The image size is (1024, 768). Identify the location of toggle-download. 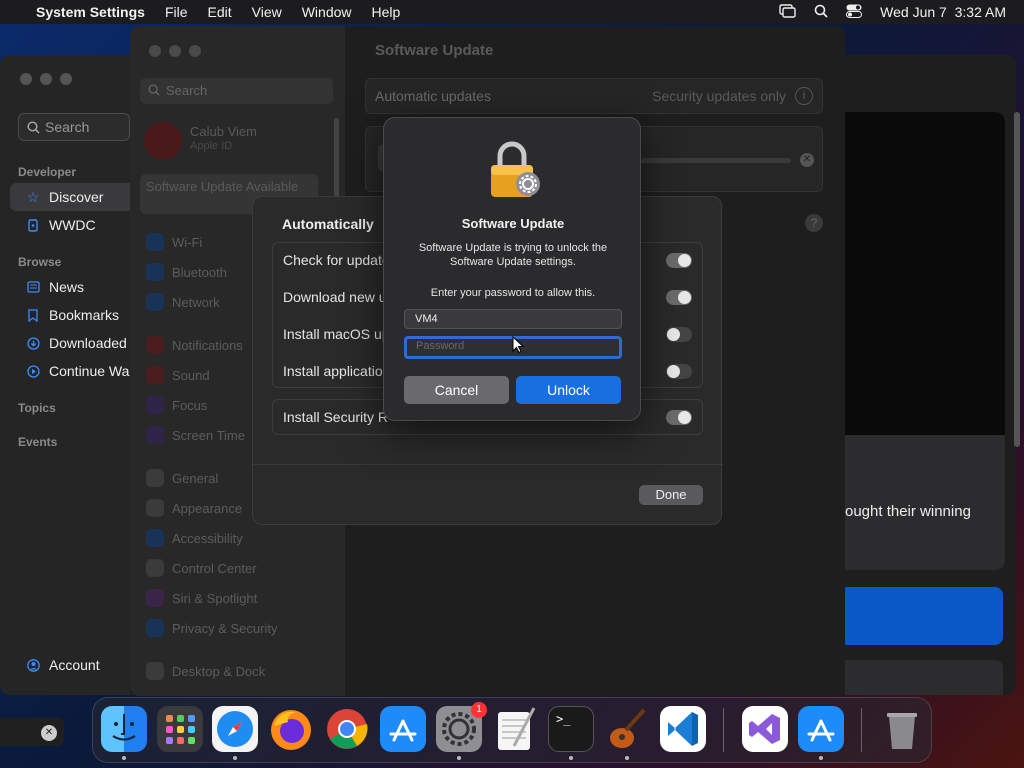
(679, 297).